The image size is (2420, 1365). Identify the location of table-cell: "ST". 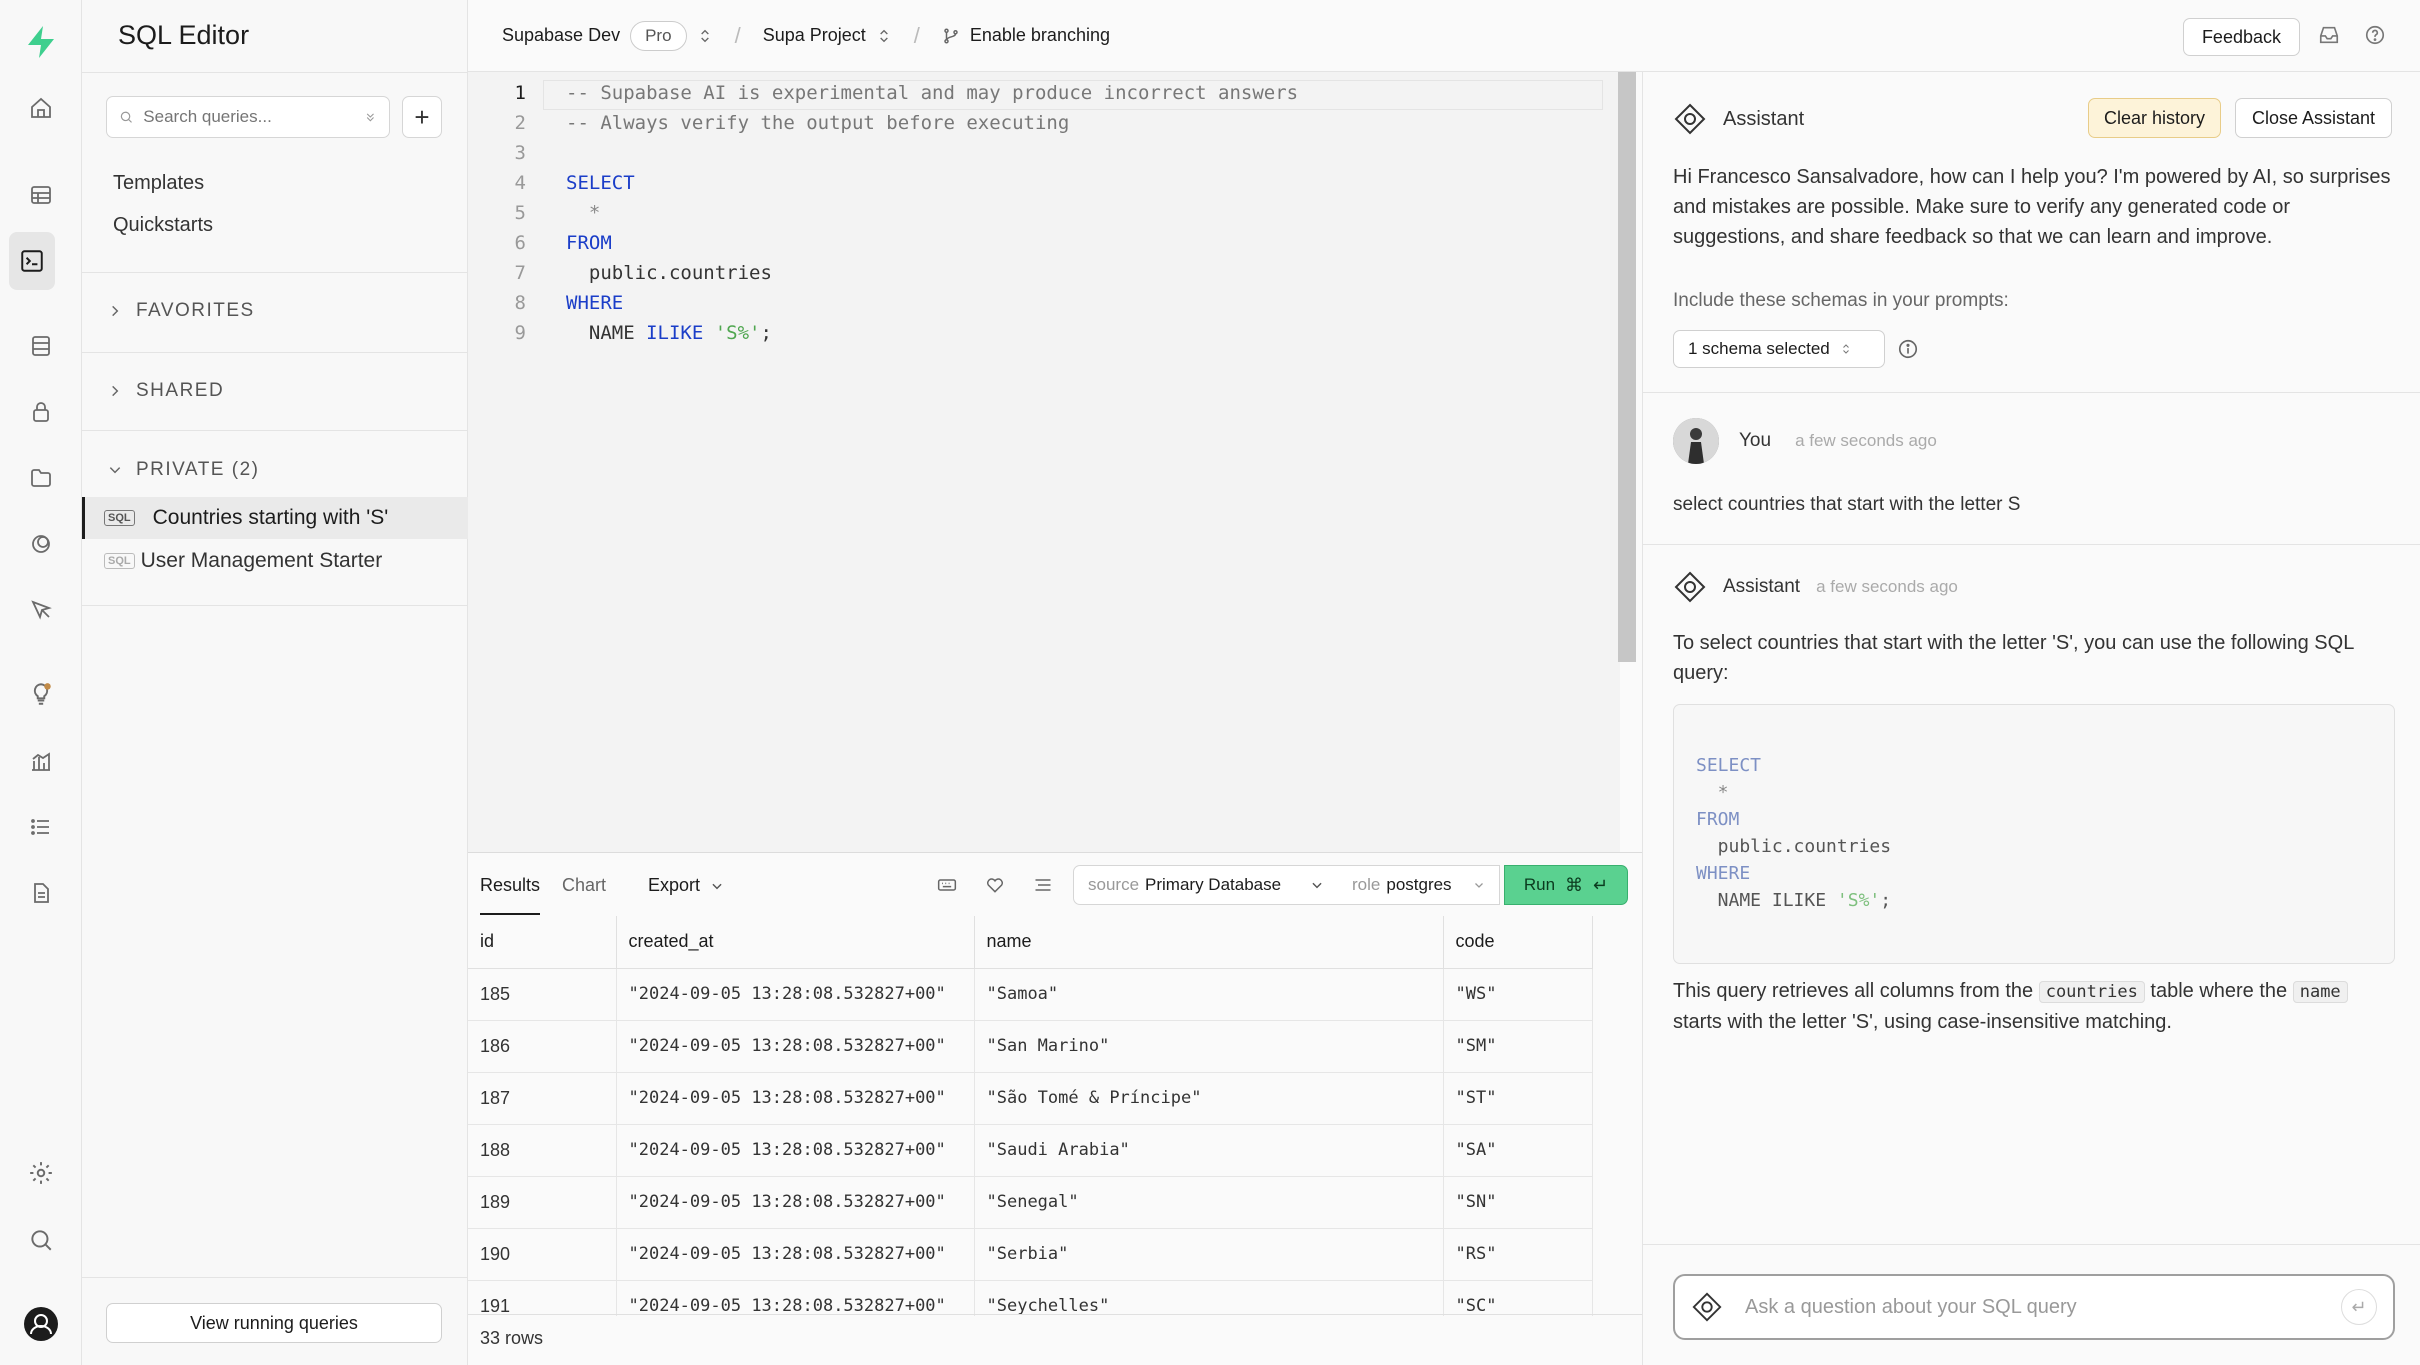
(1518, 1098).